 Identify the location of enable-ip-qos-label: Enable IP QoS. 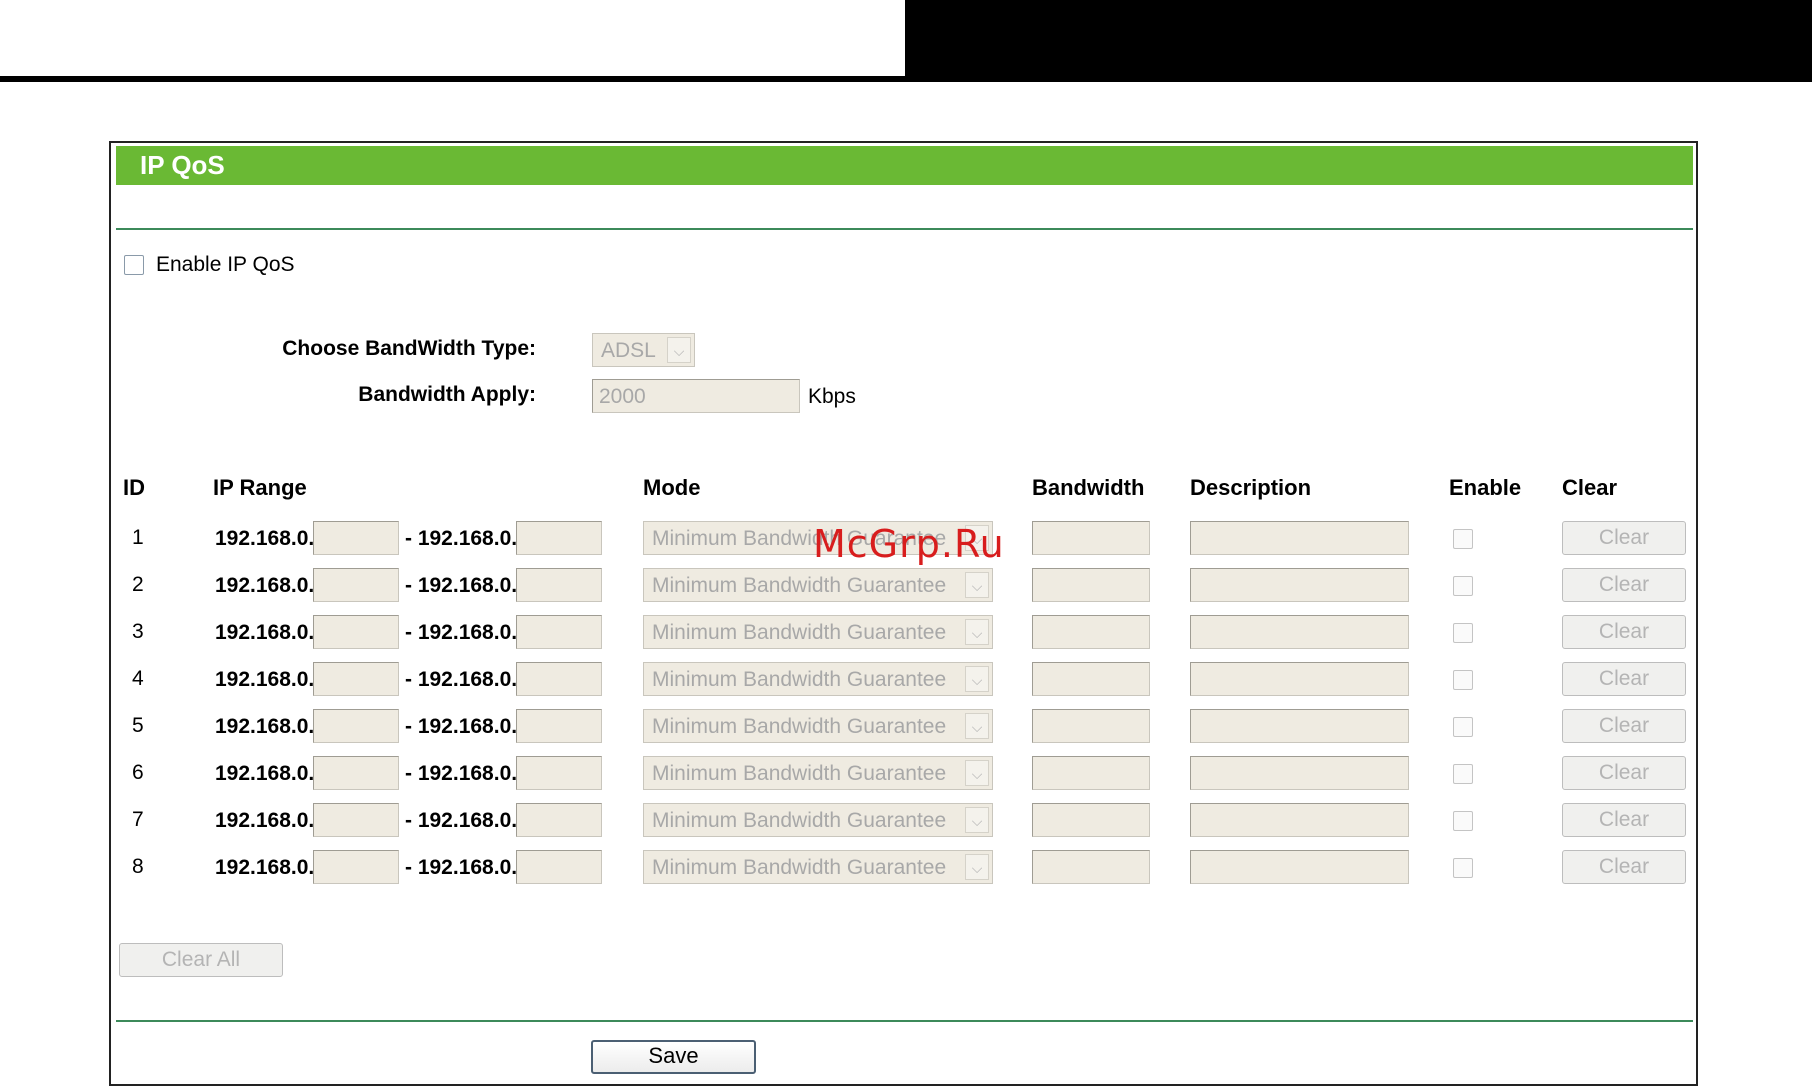
(225, 264).